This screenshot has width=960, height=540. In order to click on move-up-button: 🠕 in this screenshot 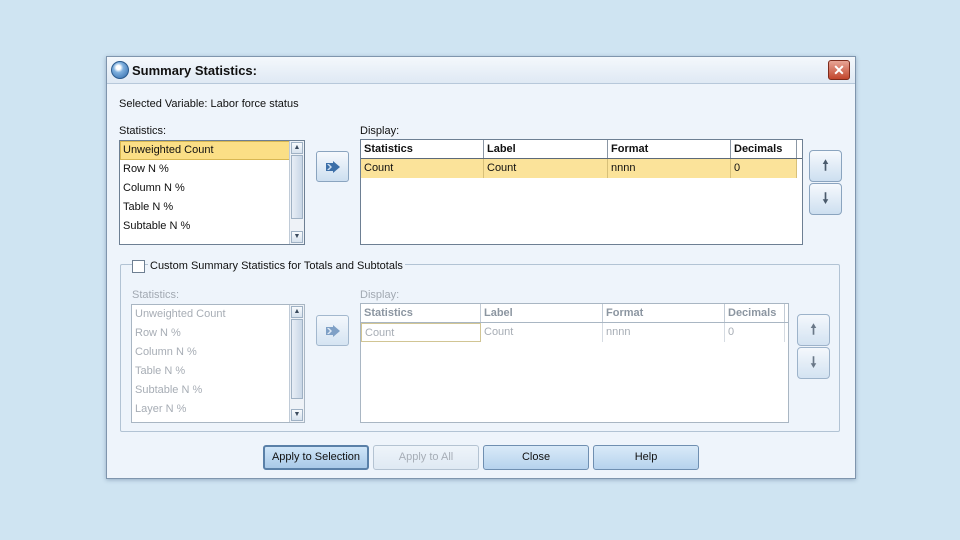, I will do `click(825, 166)`.